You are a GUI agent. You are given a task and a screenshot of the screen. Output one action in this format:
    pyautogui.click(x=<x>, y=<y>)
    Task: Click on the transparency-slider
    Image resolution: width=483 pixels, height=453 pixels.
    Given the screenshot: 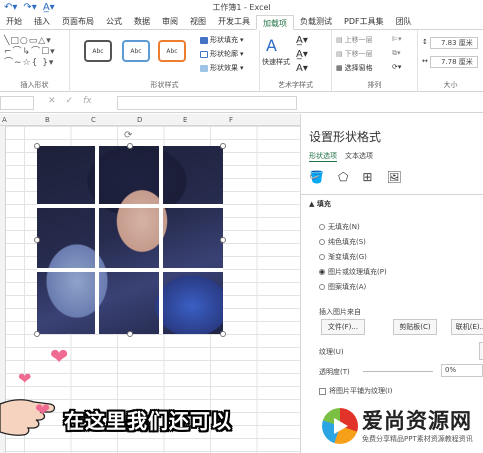 What is the action you would take?
    pyautogui.click(x=398, y=371)
    